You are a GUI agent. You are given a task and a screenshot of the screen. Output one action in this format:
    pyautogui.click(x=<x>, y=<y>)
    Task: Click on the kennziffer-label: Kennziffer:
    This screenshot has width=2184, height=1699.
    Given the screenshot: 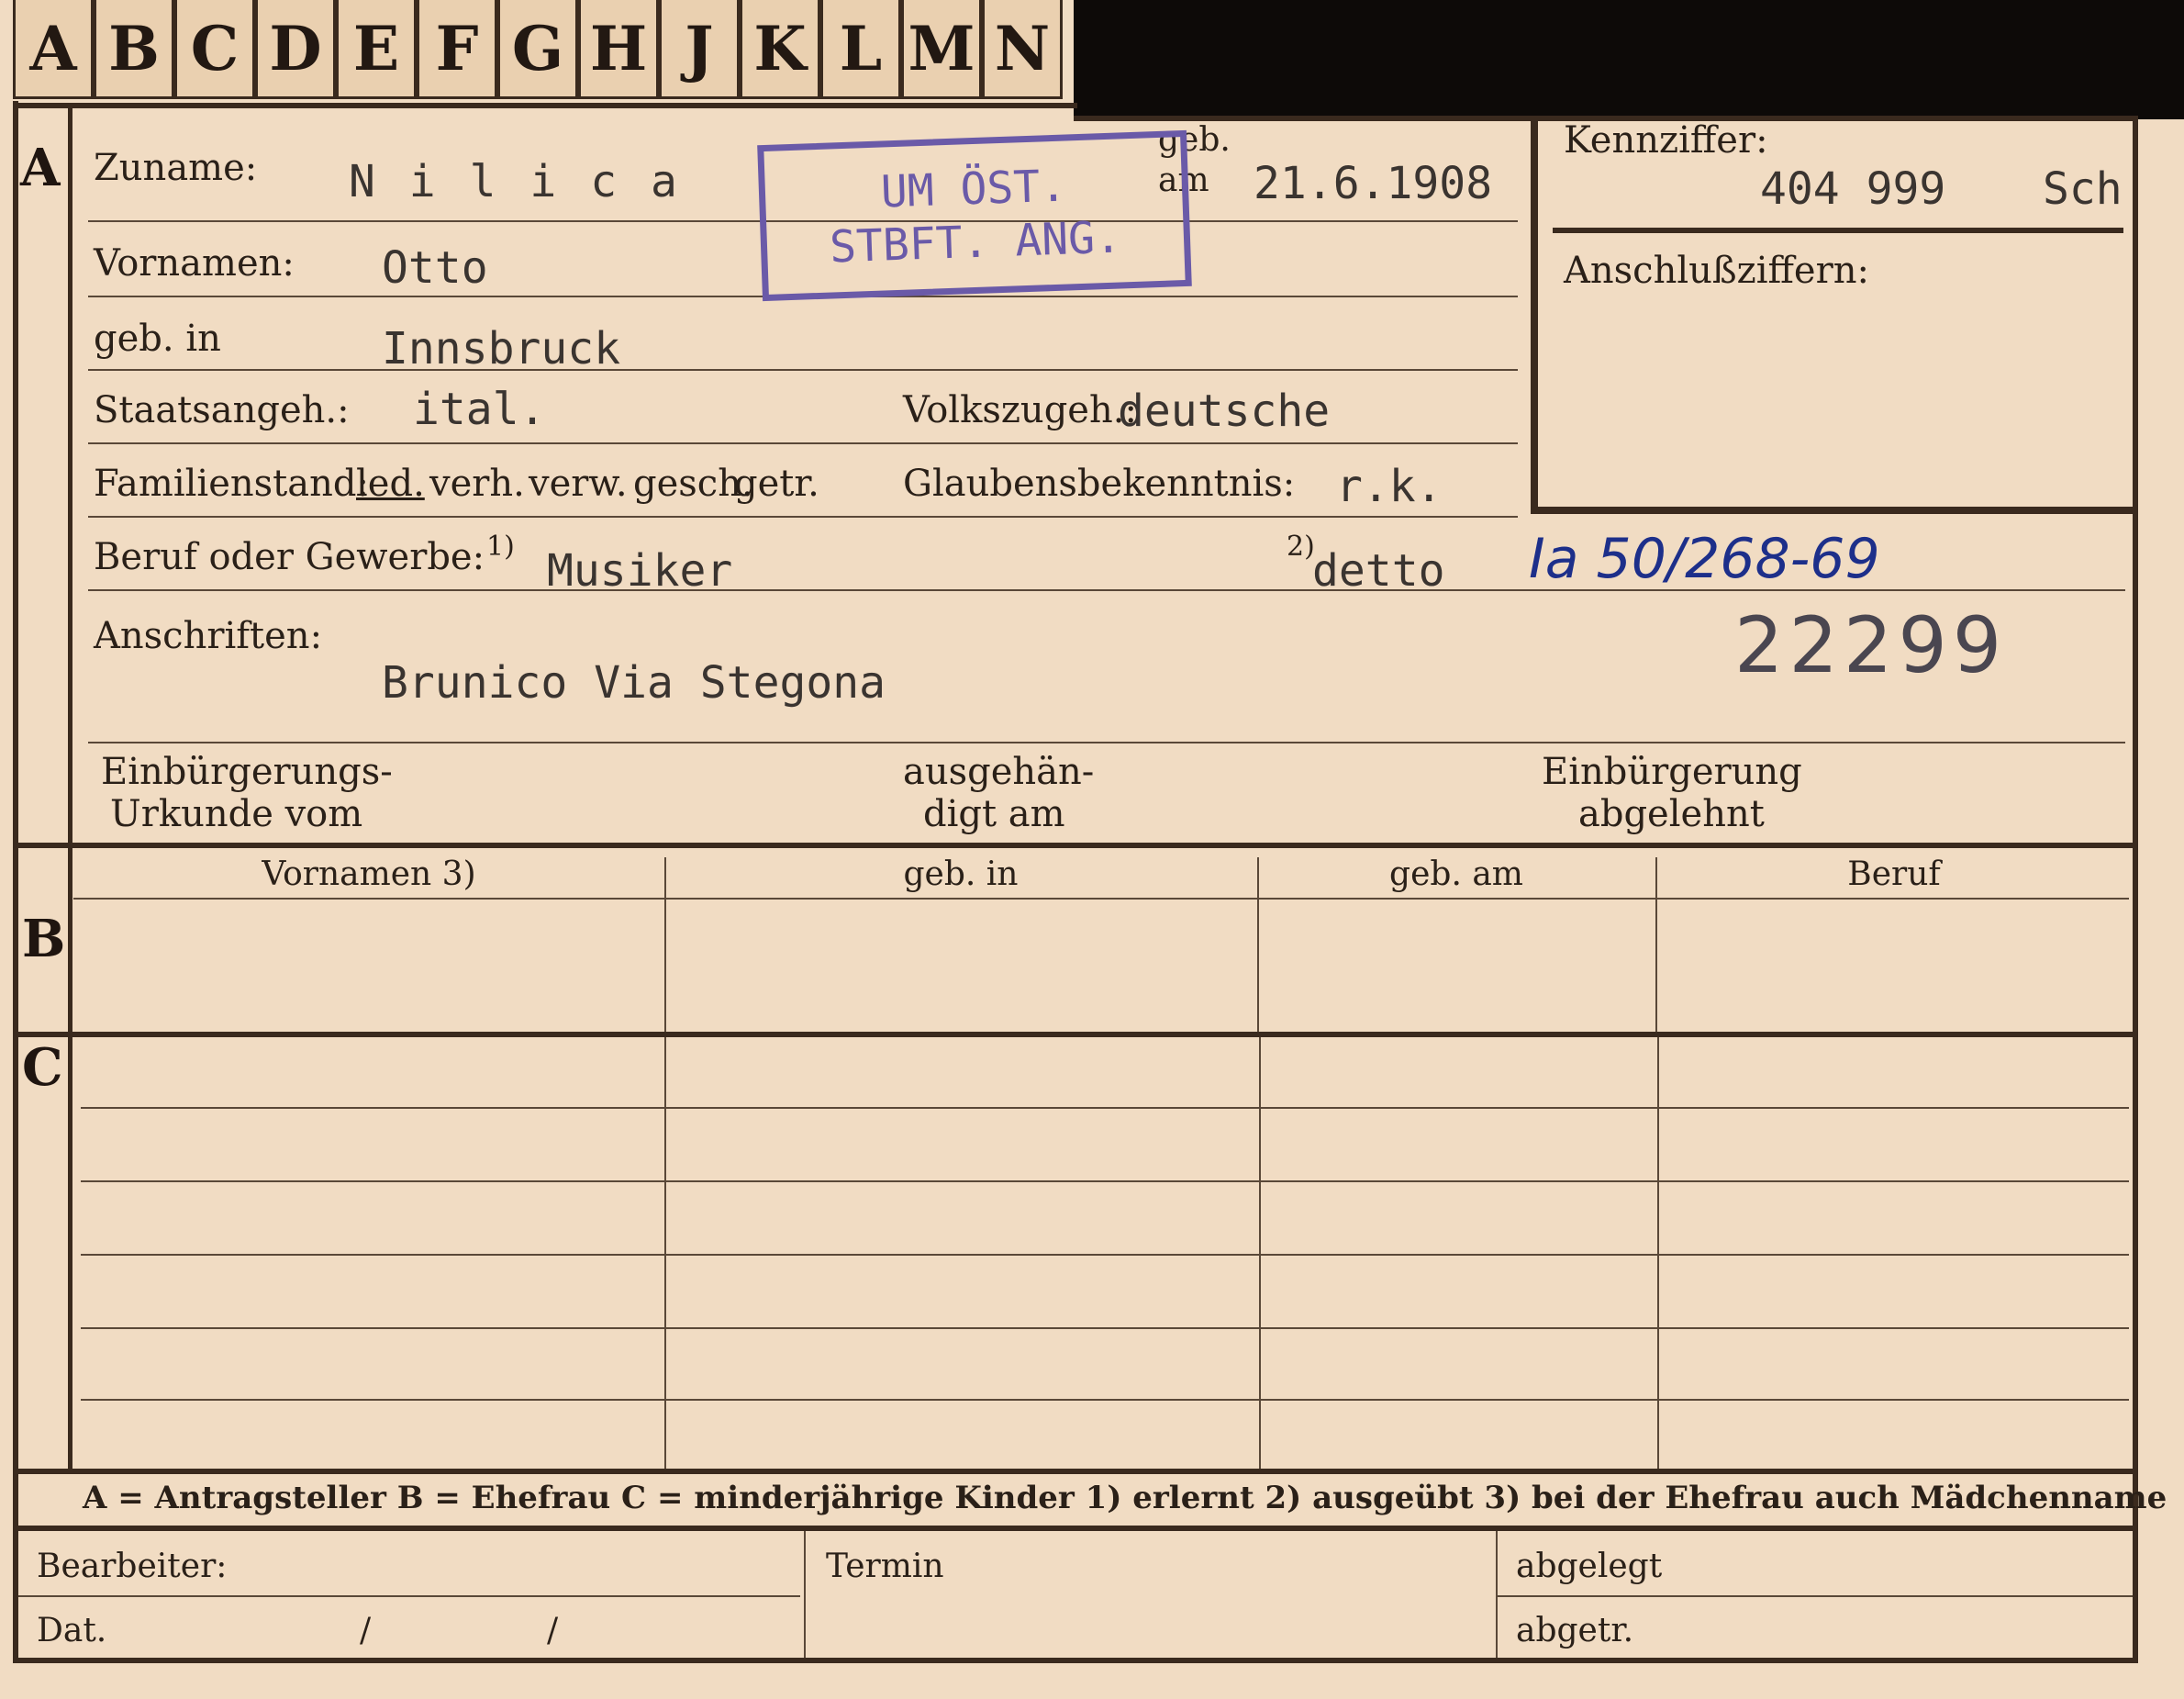 What is the action you would take?
    pyautogui.click(x=1666, y=140)
    